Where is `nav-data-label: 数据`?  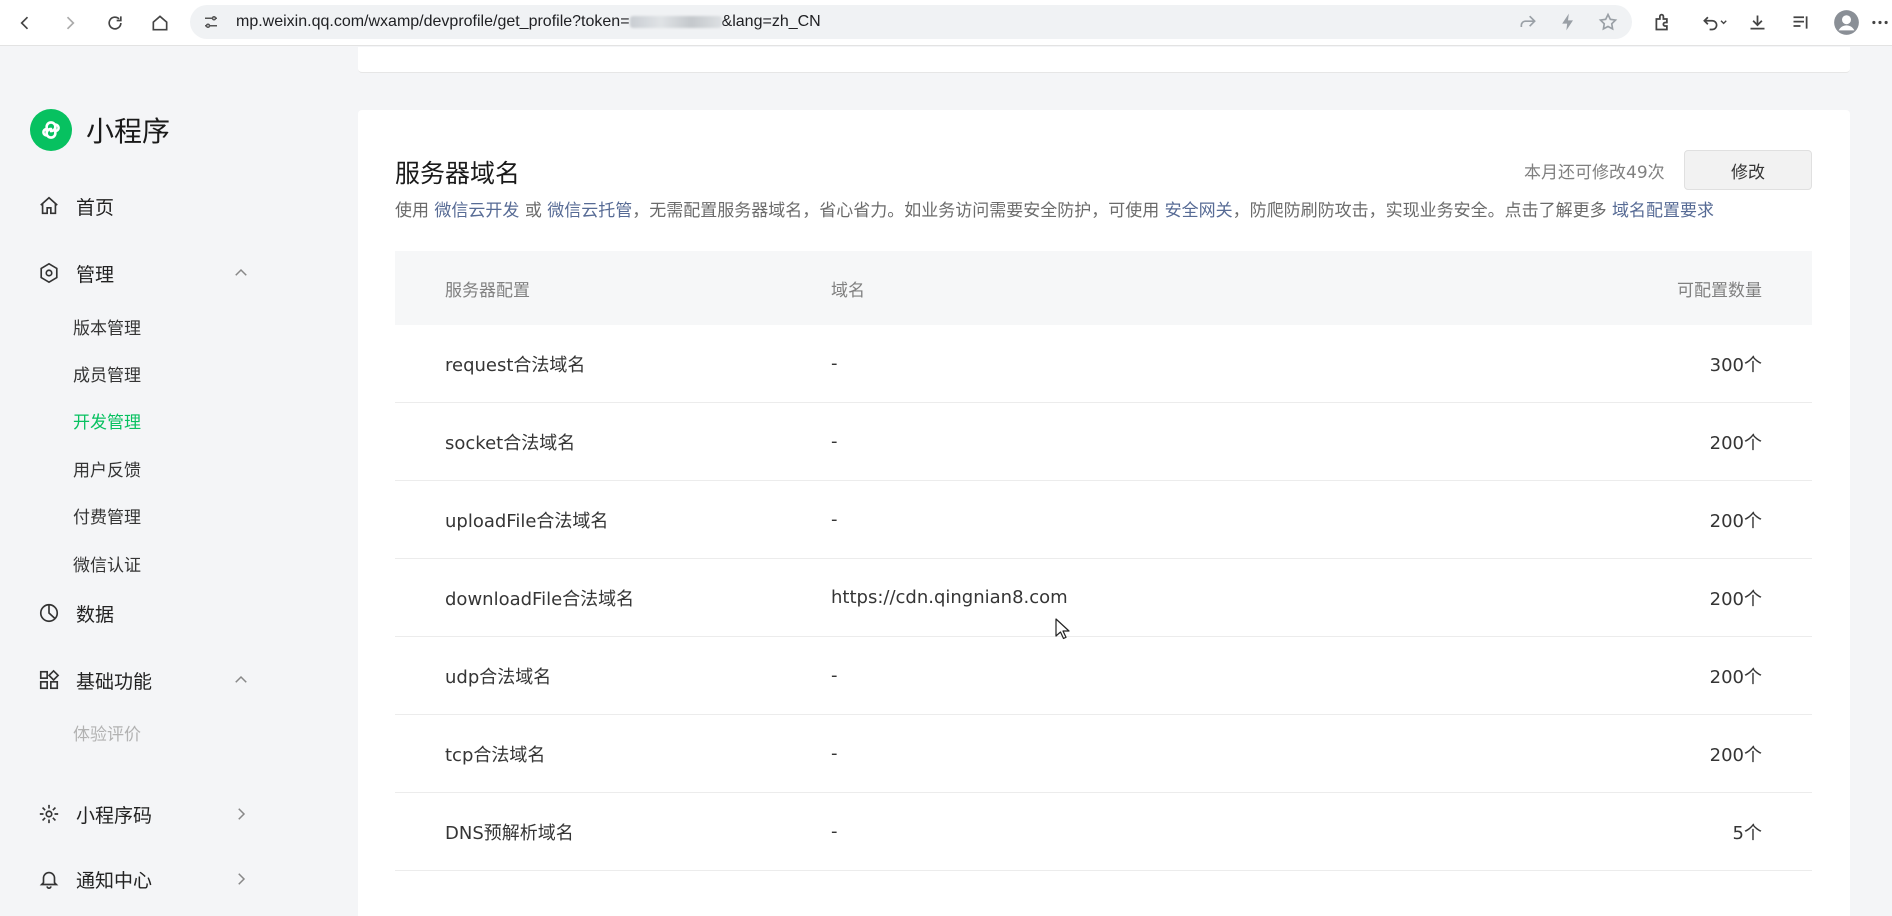 nav-data-label: 数据 is located at coordinates (95, 614).